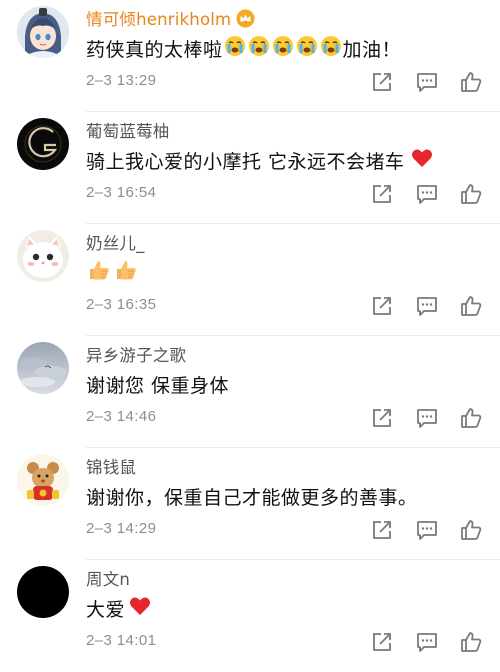 This screenshot has width=500, height=672. What do you see at coordinates (250, 418) in the screenshot?
I see `comment-meta: 2–3 14:46` at bounding box center [250, 418].